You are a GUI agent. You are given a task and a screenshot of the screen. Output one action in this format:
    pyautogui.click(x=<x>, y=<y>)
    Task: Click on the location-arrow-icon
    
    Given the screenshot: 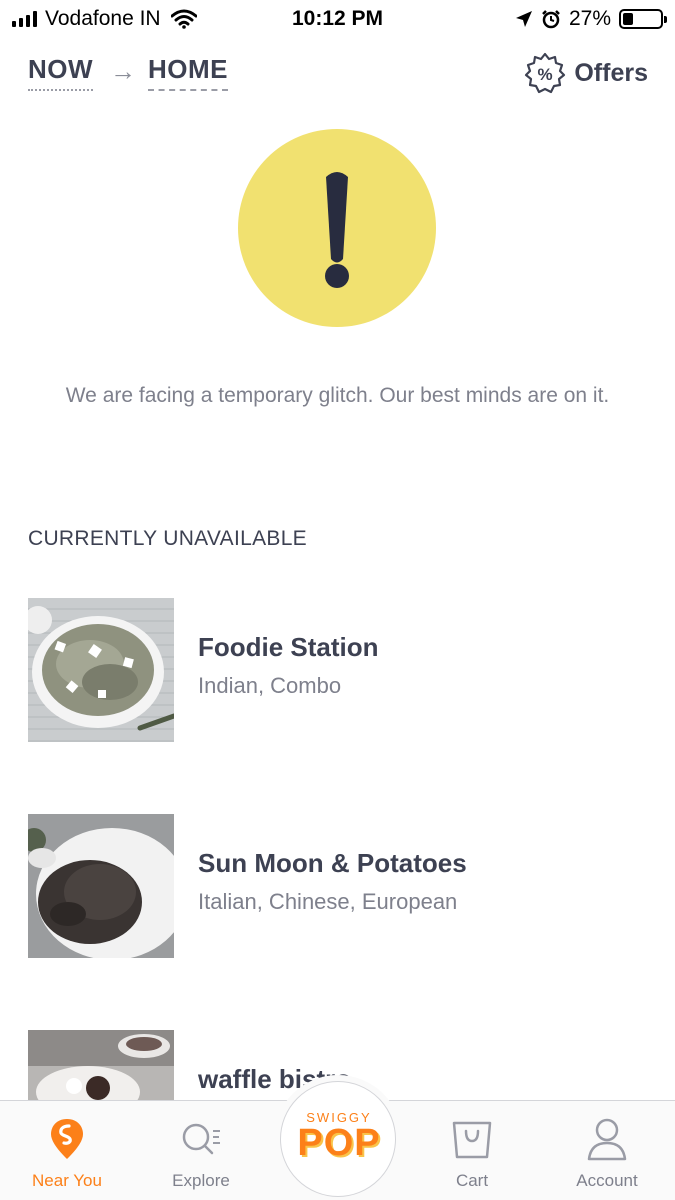 What is the action you would take?
    pyautogui.click(x=523, y=19)
    